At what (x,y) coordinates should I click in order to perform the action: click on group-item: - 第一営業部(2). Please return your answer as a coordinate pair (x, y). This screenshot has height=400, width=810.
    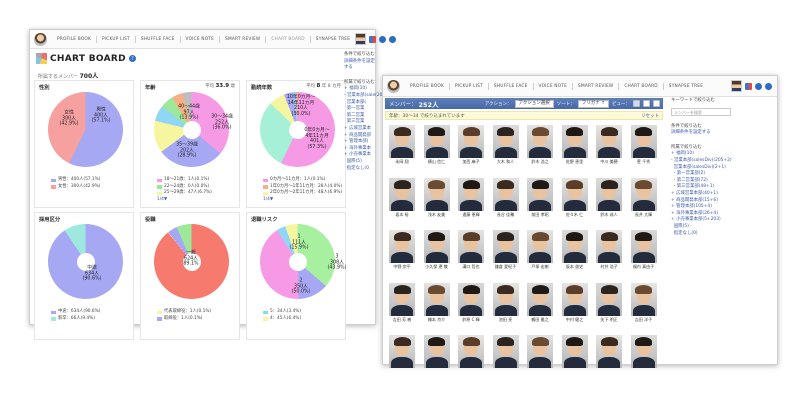
    Looking at the image, I should click on (724, 174).